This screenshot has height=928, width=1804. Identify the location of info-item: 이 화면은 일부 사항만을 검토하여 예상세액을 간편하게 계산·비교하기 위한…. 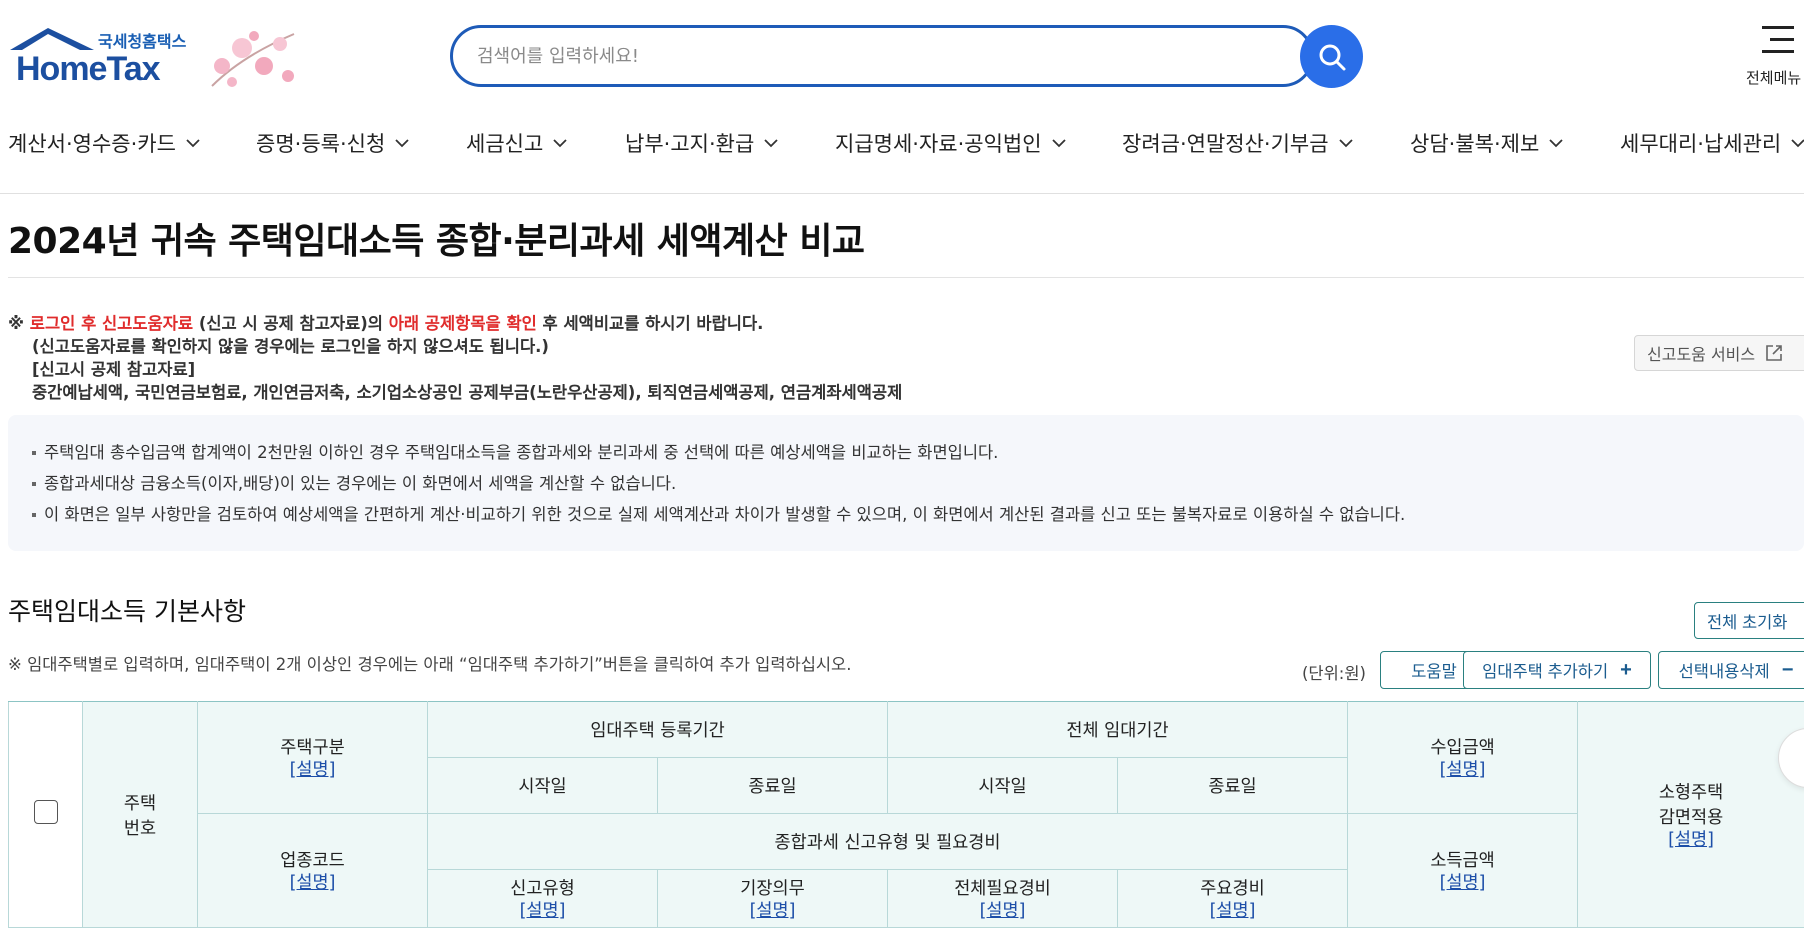
(917, 514).